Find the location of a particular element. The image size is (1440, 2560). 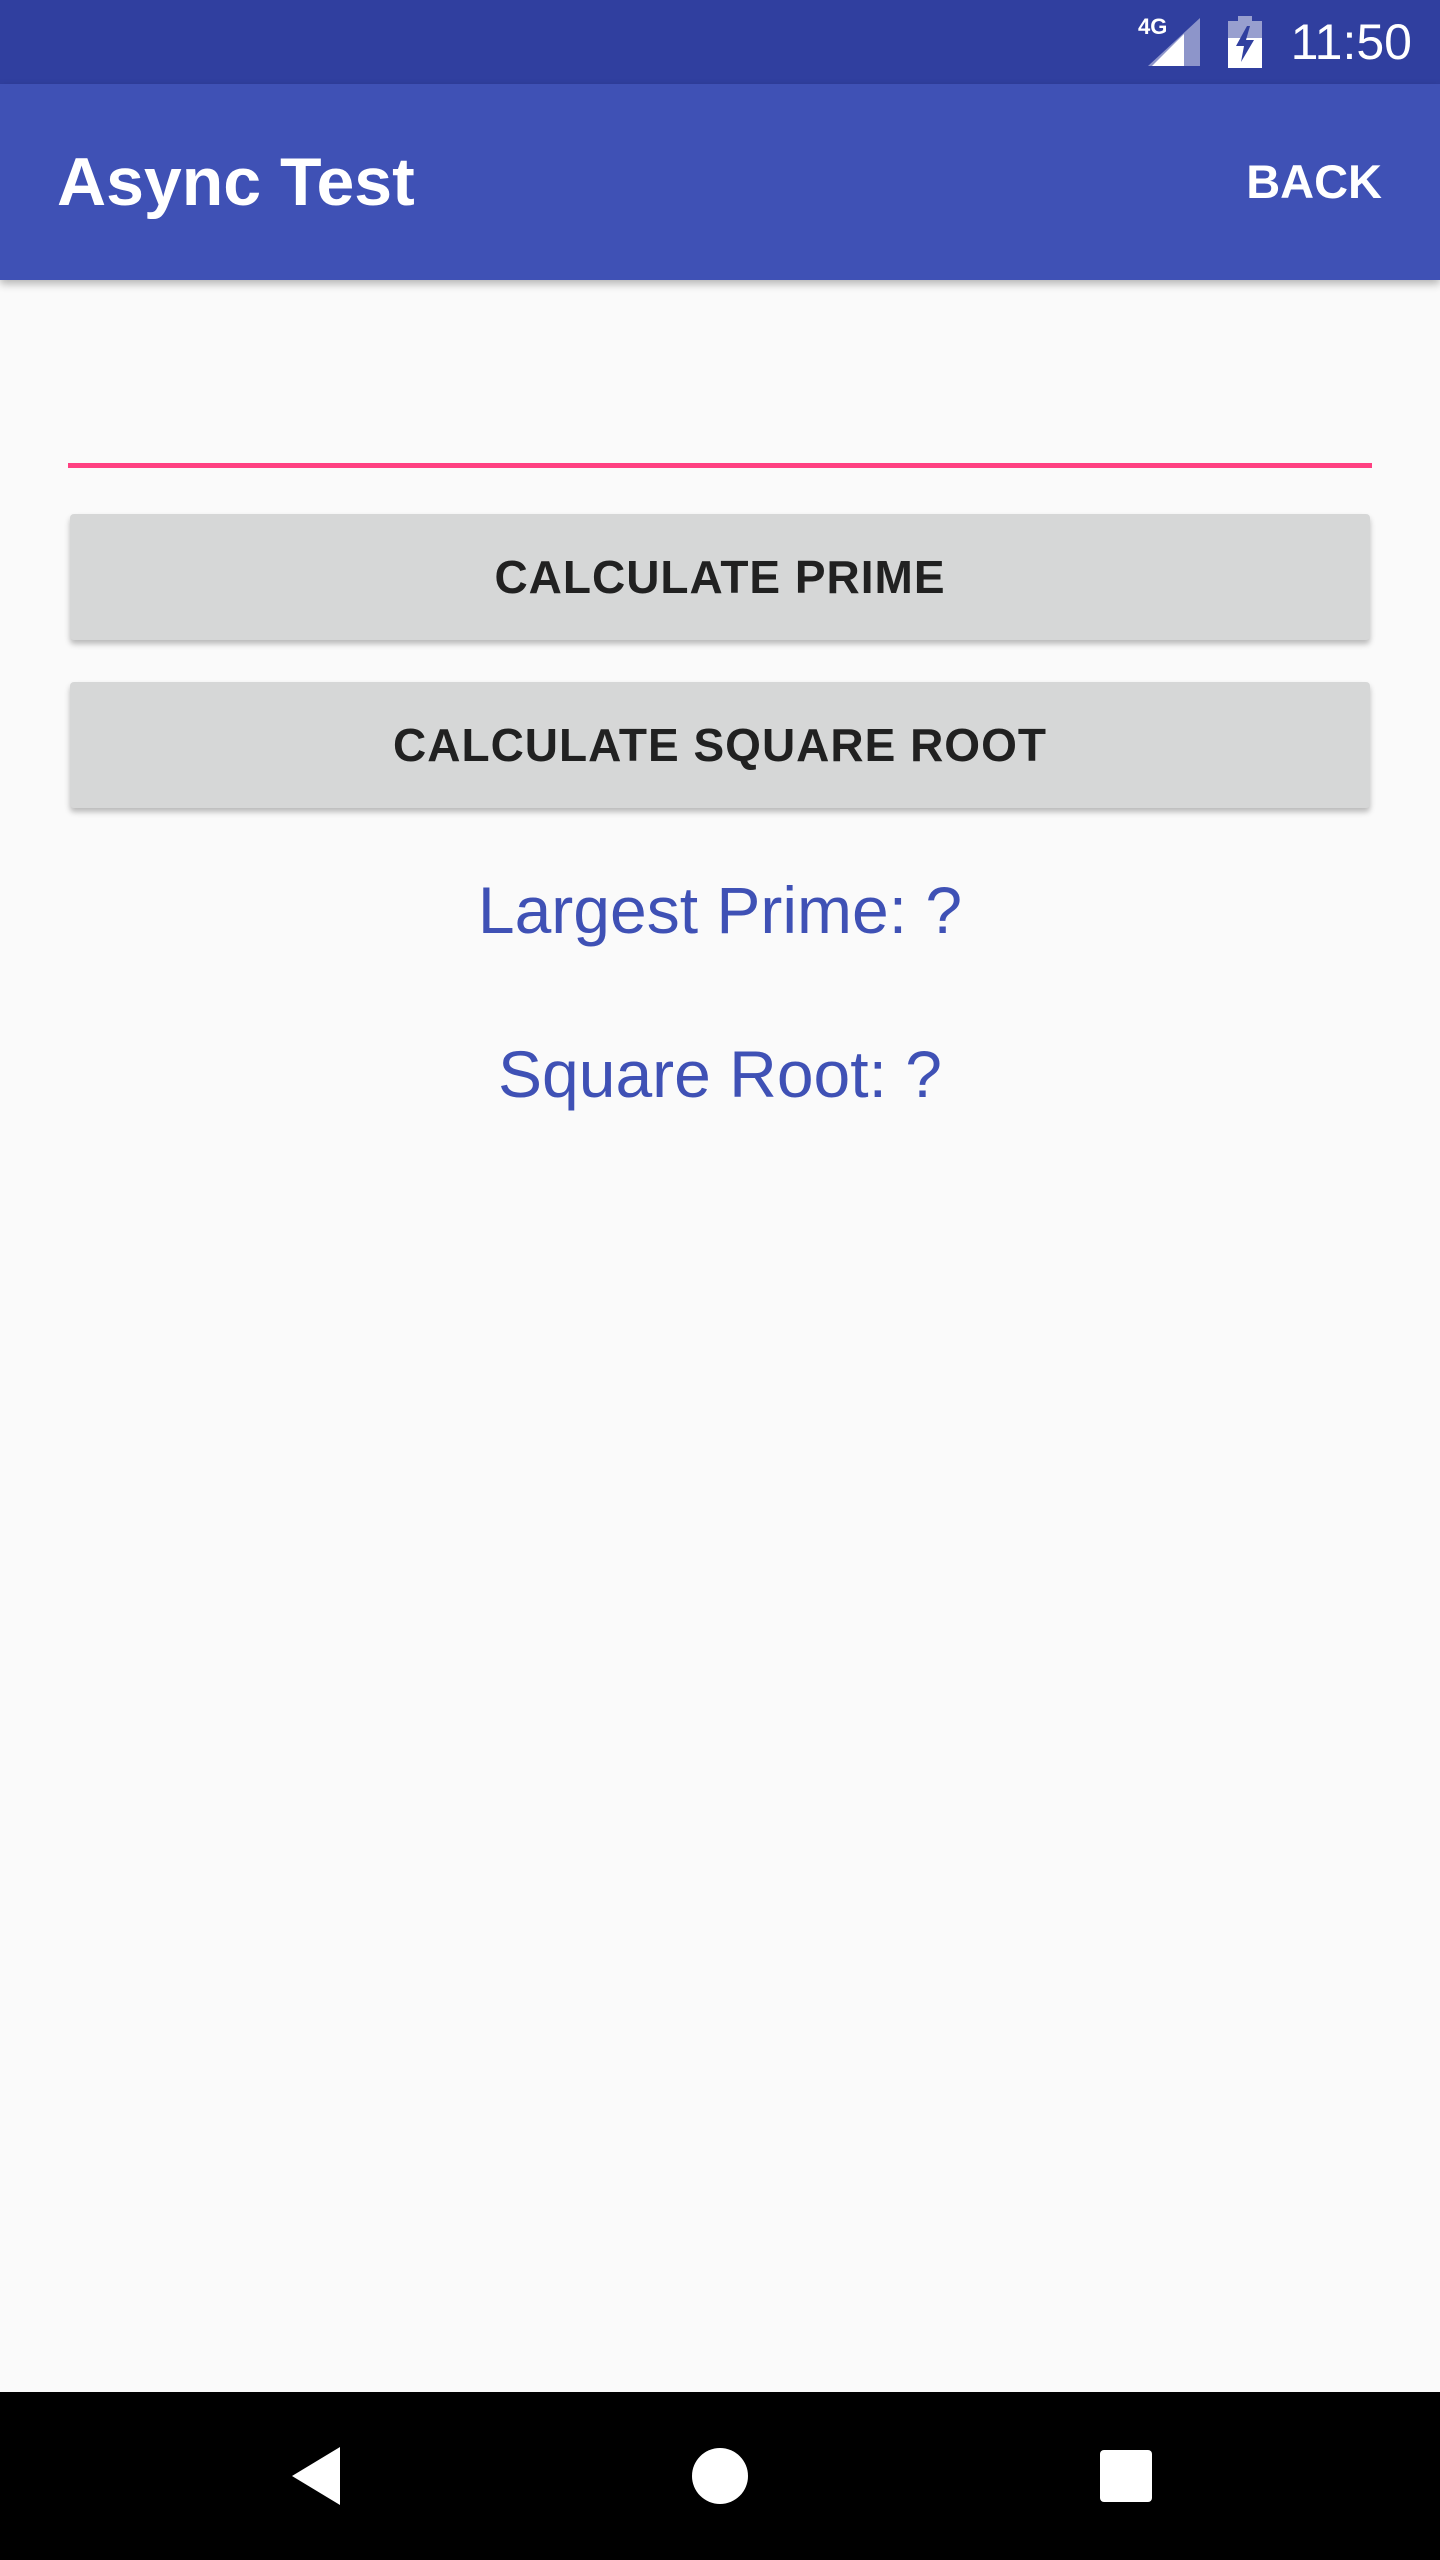

home-icon is located at coordinates (720, 2476).